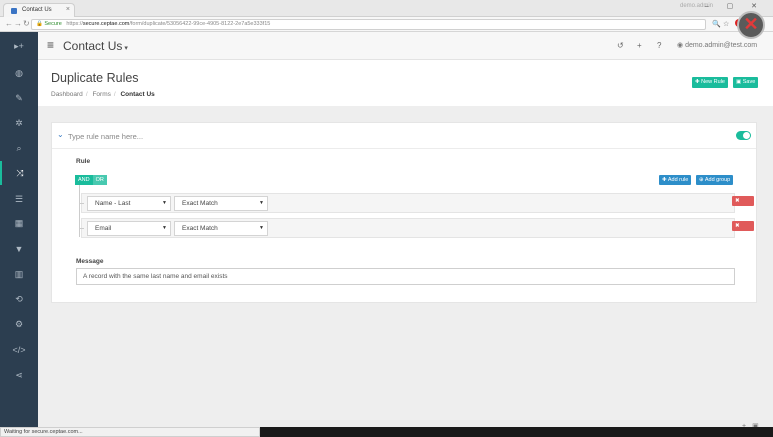 The image size is (773, 437). Describe the element at coordinates (681, 45) in the screenshot. I see `user-icon: ◉` at that location.